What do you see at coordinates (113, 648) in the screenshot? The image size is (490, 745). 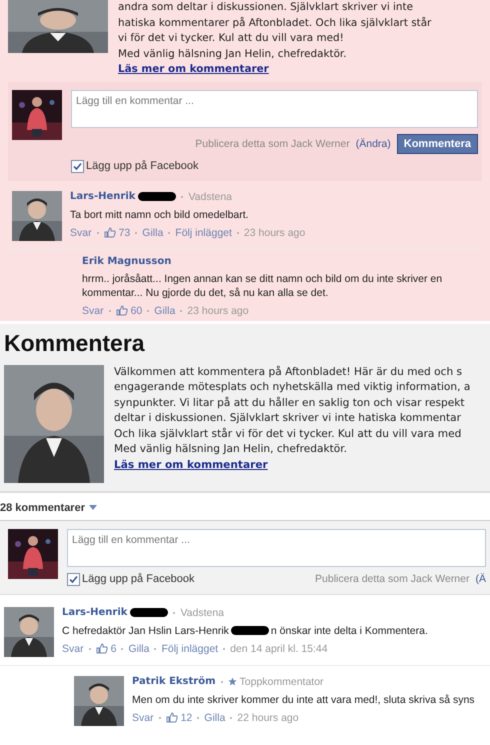 I see `like-count: 6` at bounding box center [113, 648].